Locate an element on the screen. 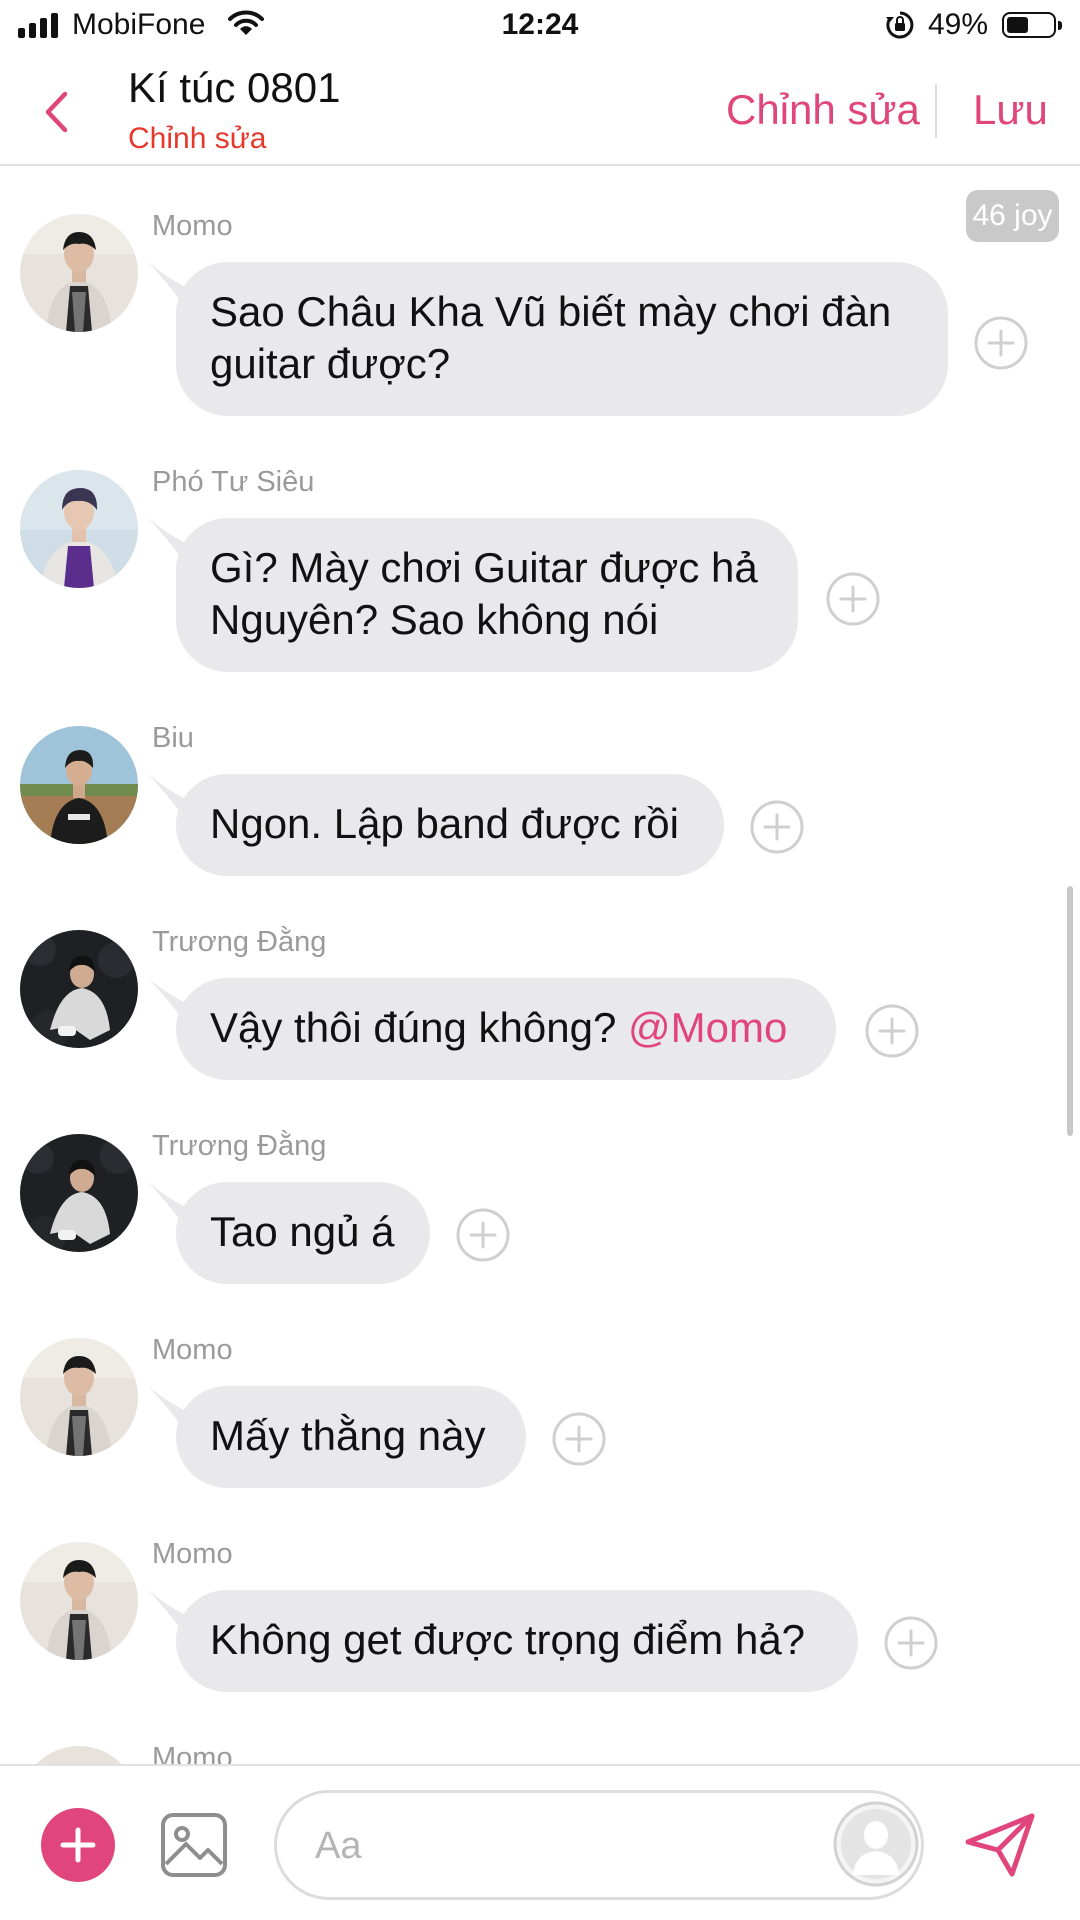  composer-bar is located at coordinates (540, 1842).